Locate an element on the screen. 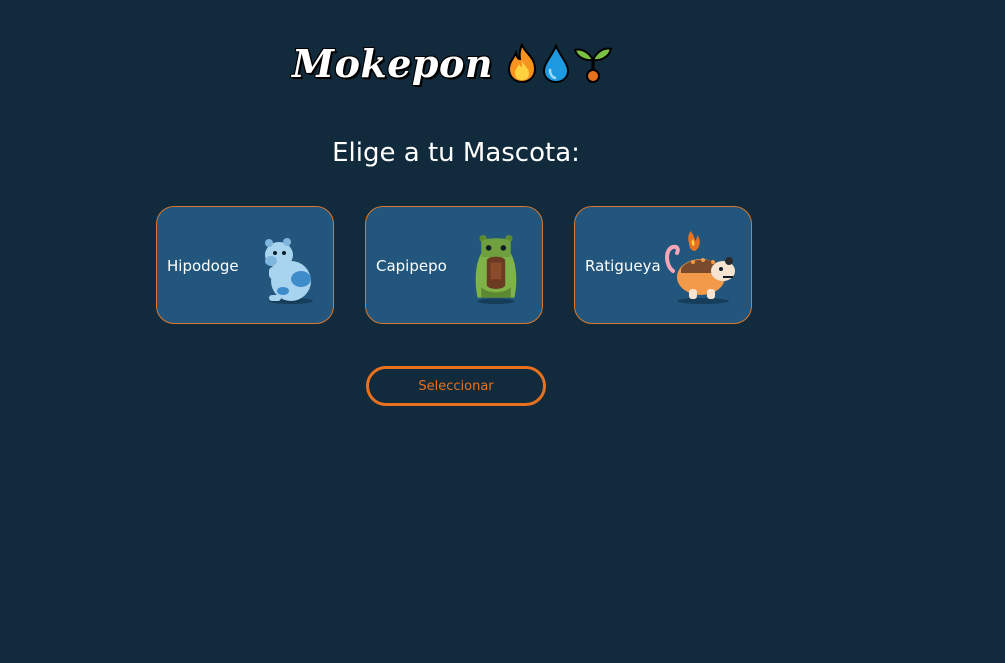  select-pet-button: Seleccionar is located at coordinates (456, 386).